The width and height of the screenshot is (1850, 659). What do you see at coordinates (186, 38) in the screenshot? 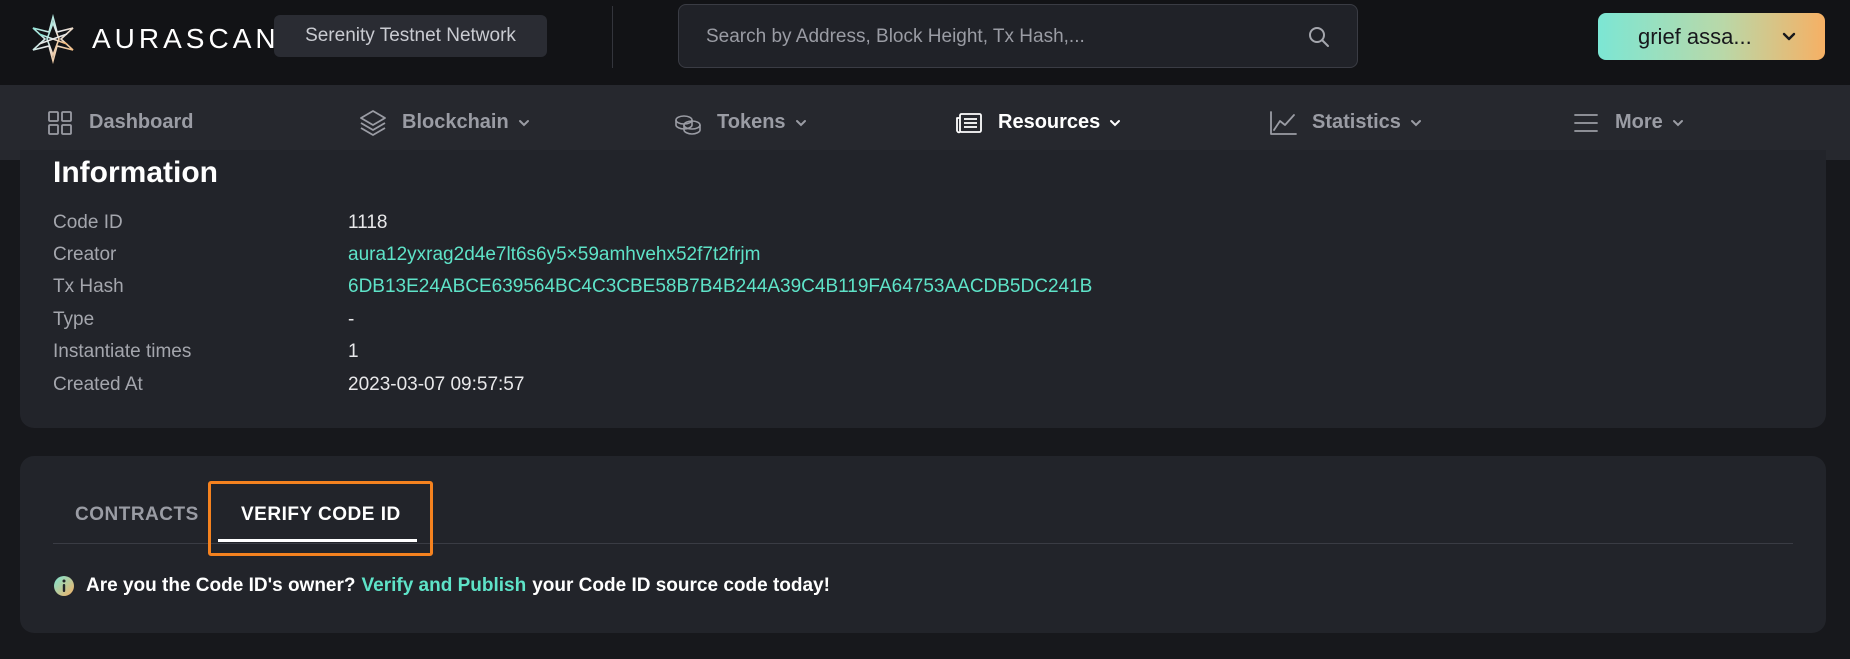
I see `logo-text: AURASCAN` at bounding box center [186, 38].